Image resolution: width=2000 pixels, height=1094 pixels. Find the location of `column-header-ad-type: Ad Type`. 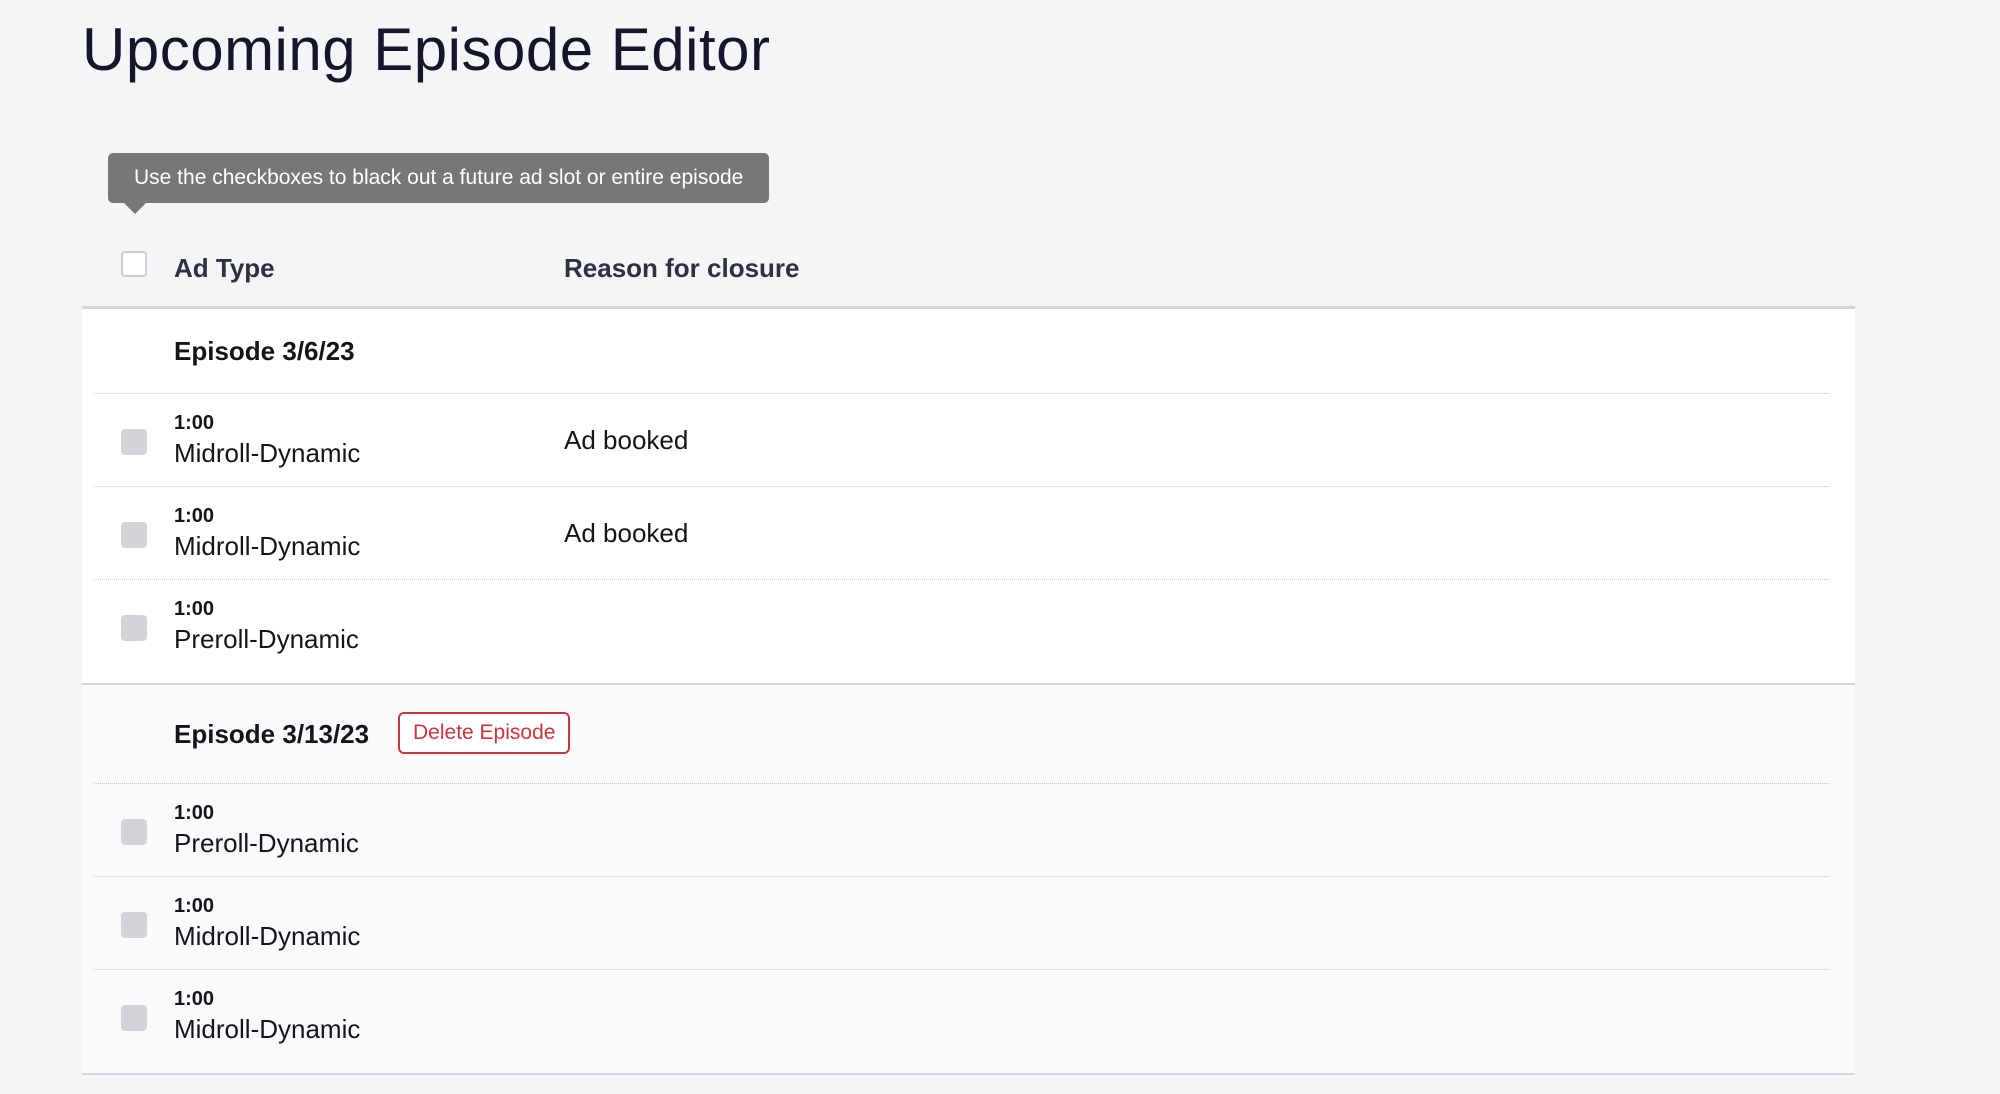

column-header-ad-type: Ad Type is located at coordinates (224, 268).